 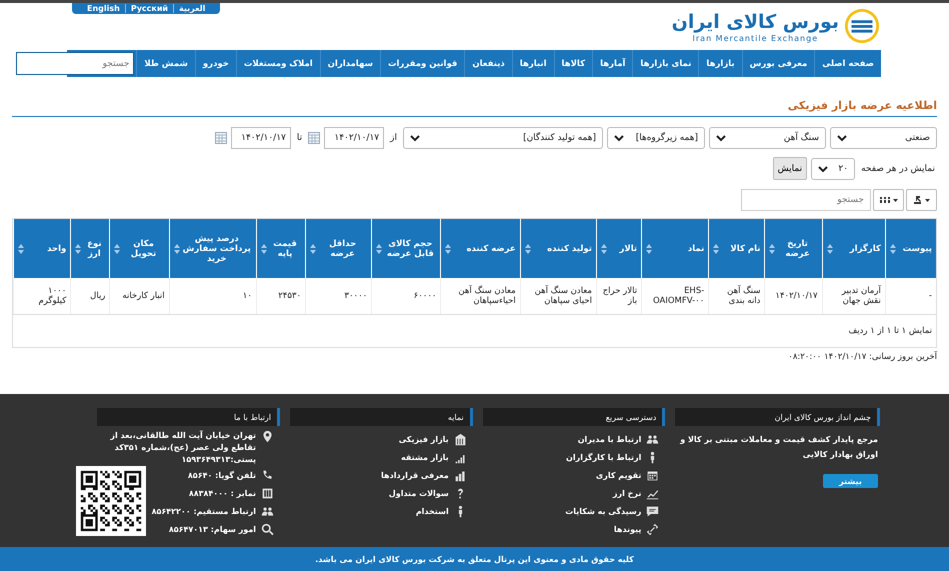 What do you see at coordinates (299, 138) in the screenshot?
I see `to-label: تا` at bounding box center [299, 138].